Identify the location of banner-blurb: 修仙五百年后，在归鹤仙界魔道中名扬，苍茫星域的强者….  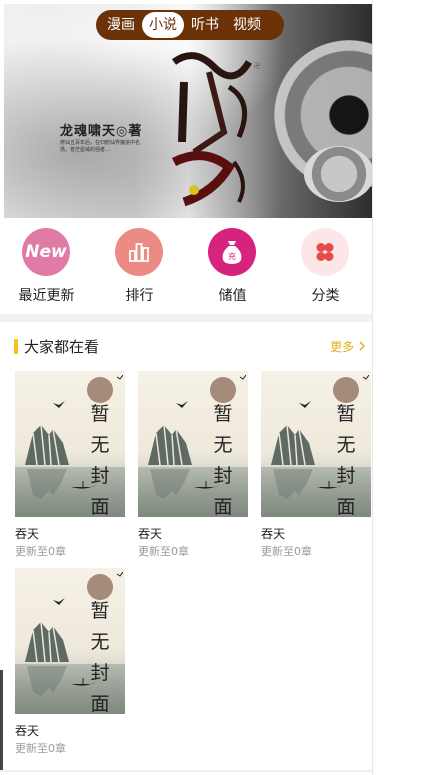
(100, 146).